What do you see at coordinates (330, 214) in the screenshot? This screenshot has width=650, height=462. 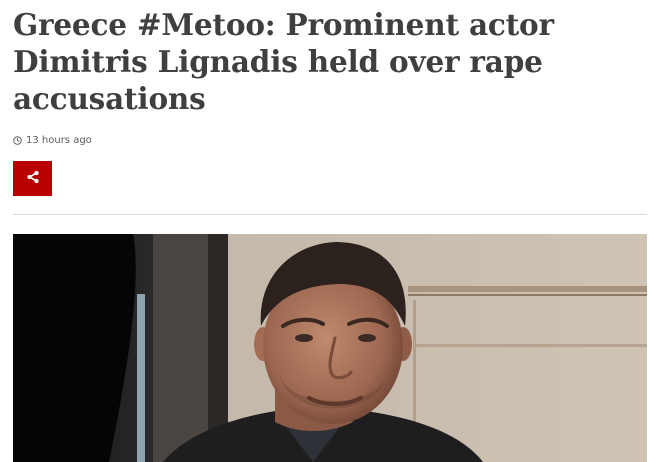 I see `divider` at bounding box center [330, 214].